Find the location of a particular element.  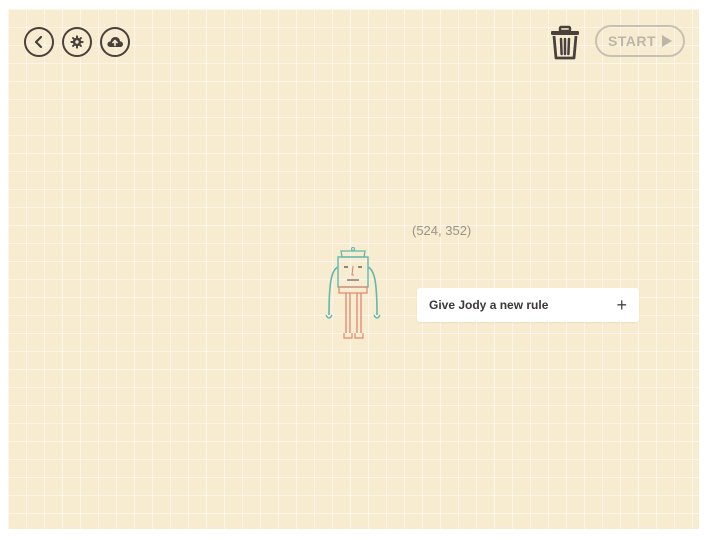

upload-button is located at coordinates (115, 42).